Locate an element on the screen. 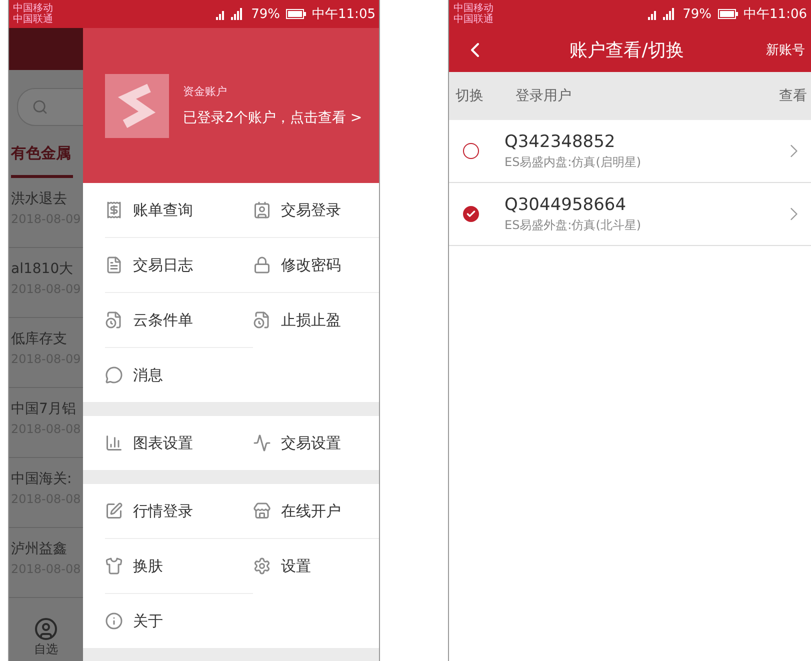 Image resolution: width=811 pixels, height=661 pixels. news-title: 低库存支 is located at coordinates (39, 339).